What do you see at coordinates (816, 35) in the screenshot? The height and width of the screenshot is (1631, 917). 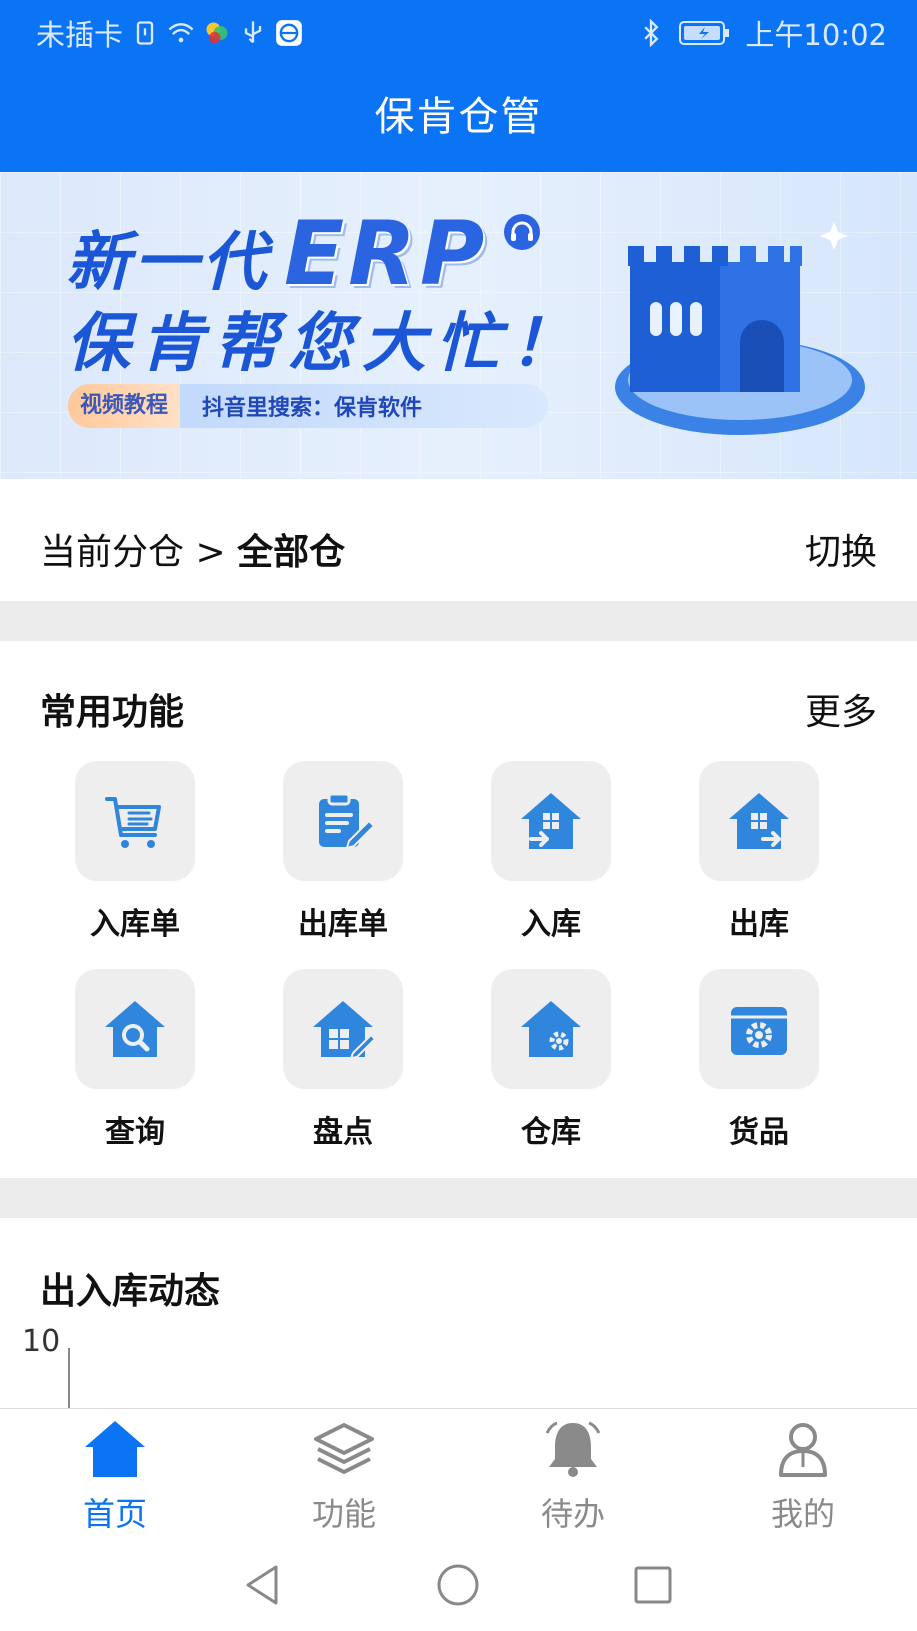 I see `clock-text: 上午10:02` at bounding box center [816, 35].